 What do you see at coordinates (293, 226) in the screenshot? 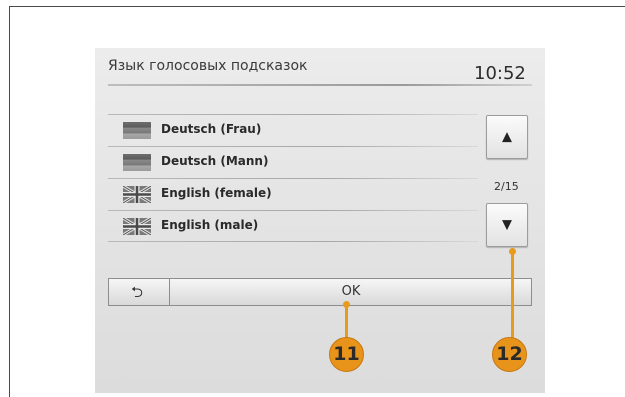
I see `list-item: English (male)` at bounding box center [293, 226].